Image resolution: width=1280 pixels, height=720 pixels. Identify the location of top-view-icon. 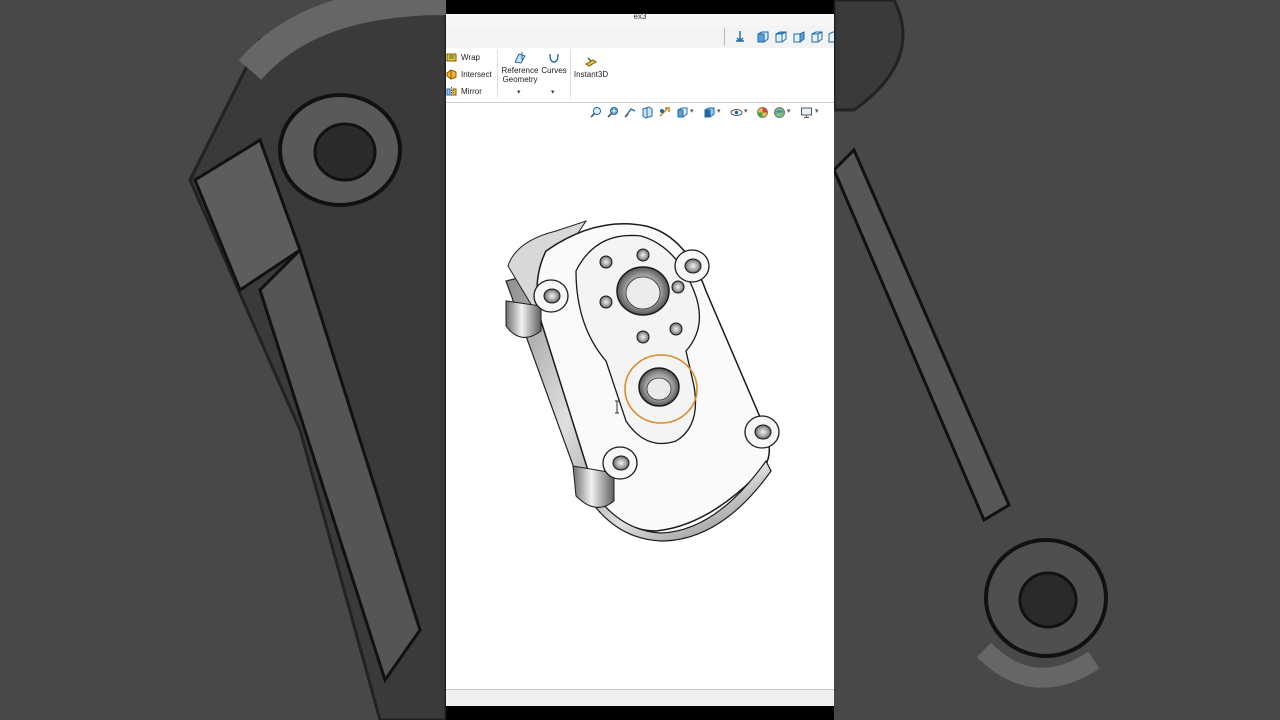
(781, 37).